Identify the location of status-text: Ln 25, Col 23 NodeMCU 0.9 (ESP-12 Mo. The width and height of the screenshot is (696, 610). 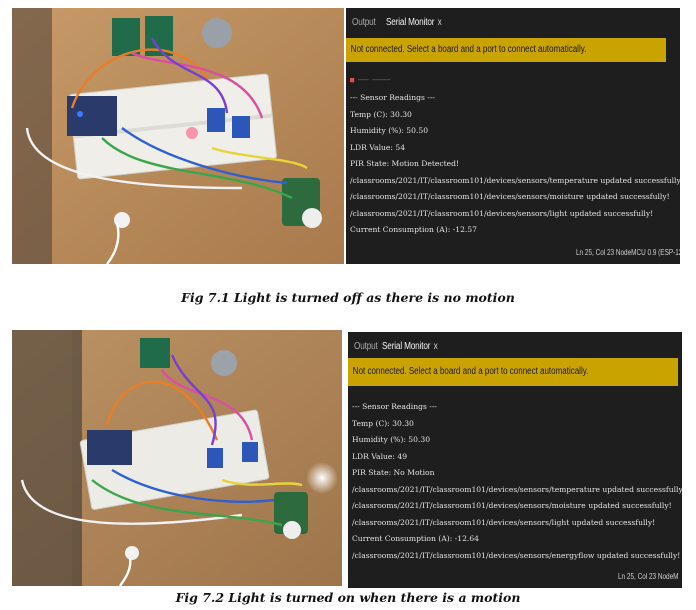
(628, 252).